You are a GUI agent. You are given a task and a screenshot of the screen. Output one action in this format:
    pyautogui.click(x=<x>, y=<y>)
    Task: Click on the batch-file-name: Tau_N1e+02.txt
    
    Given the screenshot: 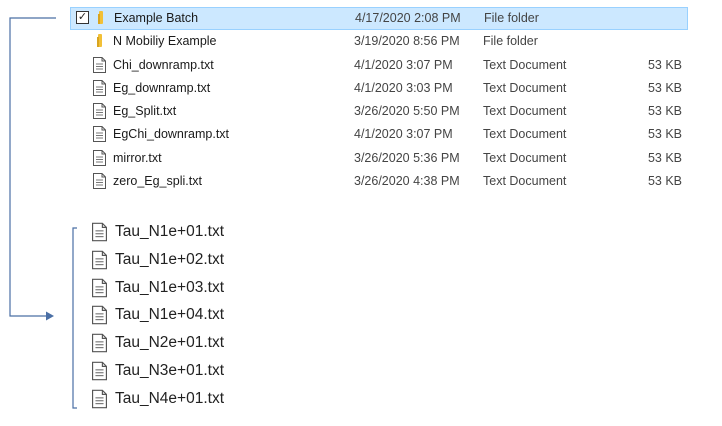 What is the action you would take?
    pyautogui.click(x=170, y=259)
    